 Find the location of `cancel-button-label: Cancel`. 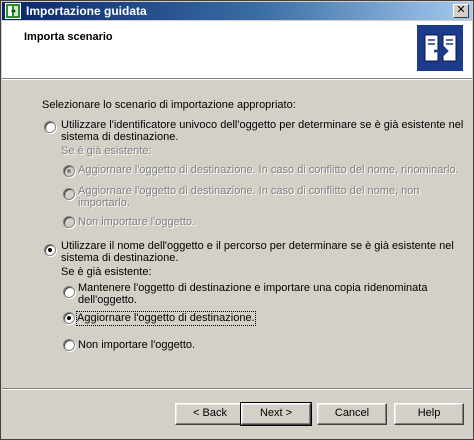

cancel-button-label: Cancel is located at coordinates (352, 413).